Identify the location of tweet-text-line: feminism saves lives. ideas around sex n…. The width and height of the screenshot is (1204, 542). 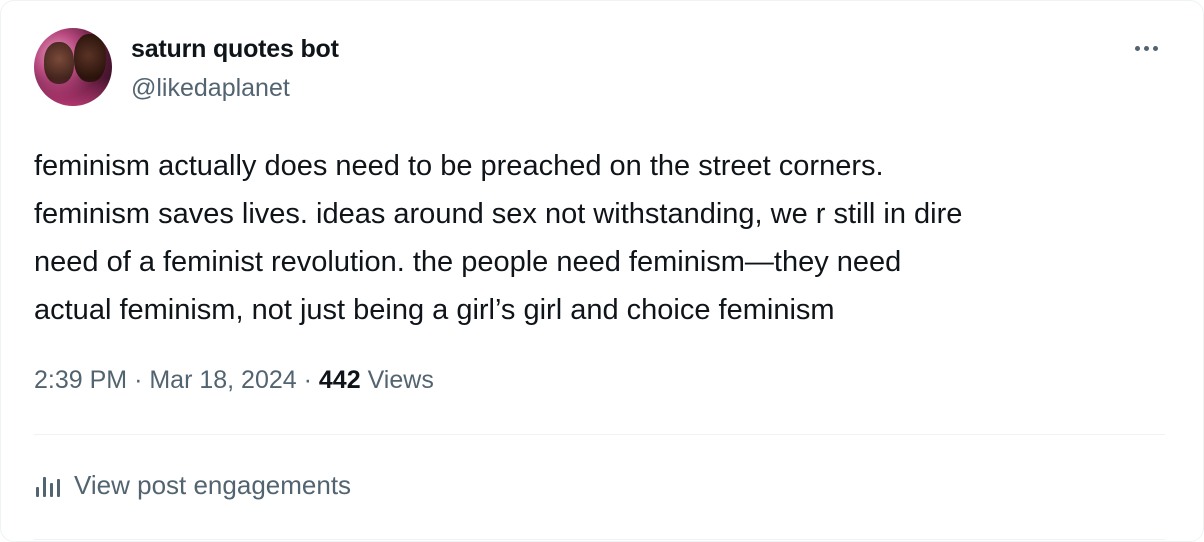
(498, 214).